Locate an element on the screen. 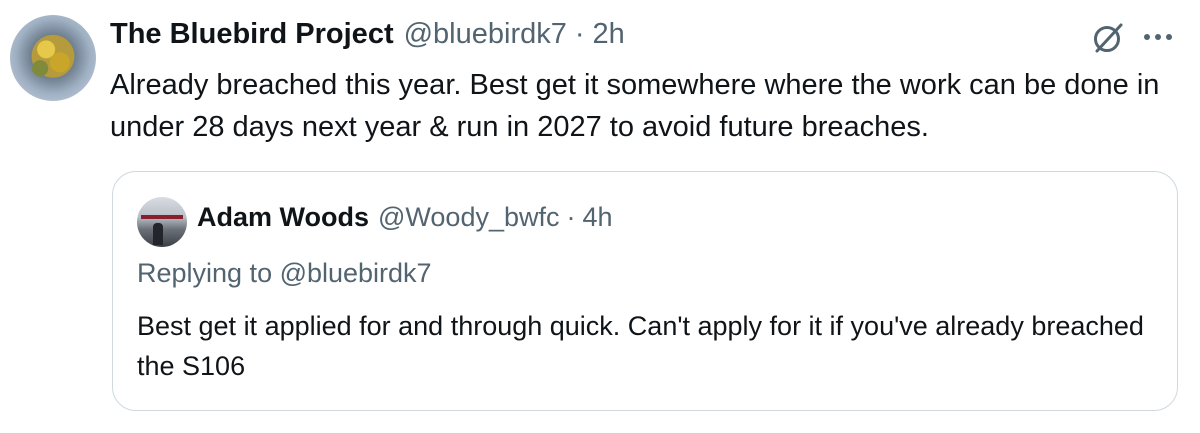 This screenshot has height=433, width=1200. quoted-timestamp: 4h is located at coordinates (598, 217).